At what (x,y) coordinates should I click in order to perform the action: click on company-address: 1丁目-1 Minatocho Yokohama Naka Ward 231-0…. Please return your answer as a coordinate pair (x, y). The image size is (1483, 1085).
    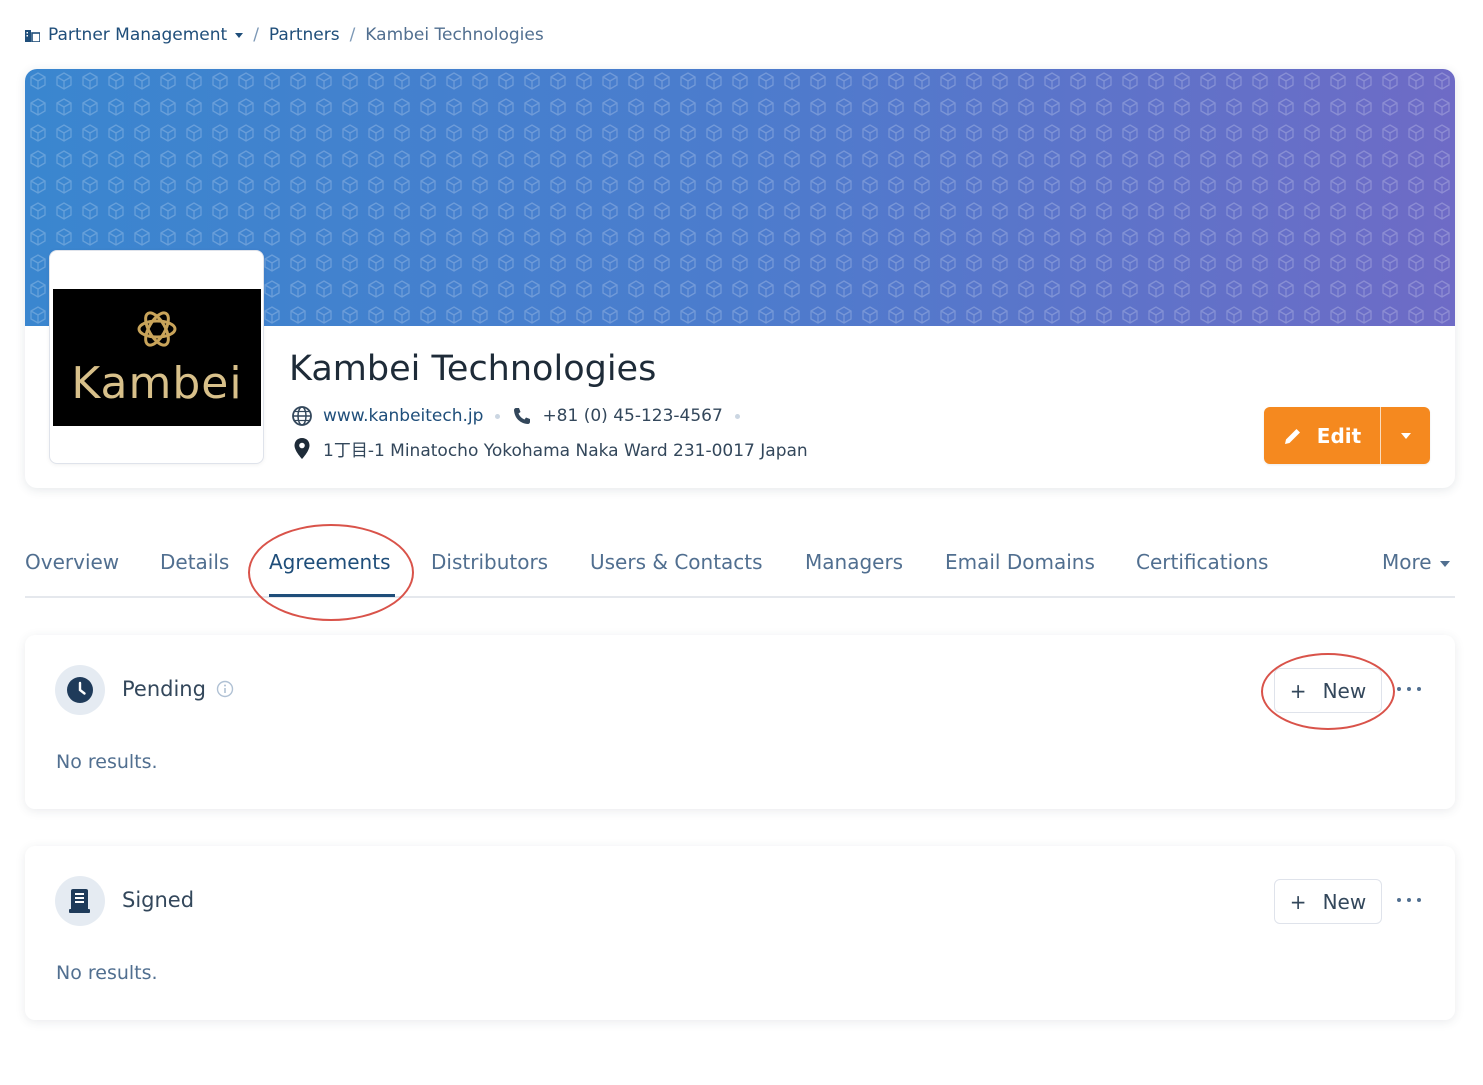
    Looking at the image, I should click on (565, 451).